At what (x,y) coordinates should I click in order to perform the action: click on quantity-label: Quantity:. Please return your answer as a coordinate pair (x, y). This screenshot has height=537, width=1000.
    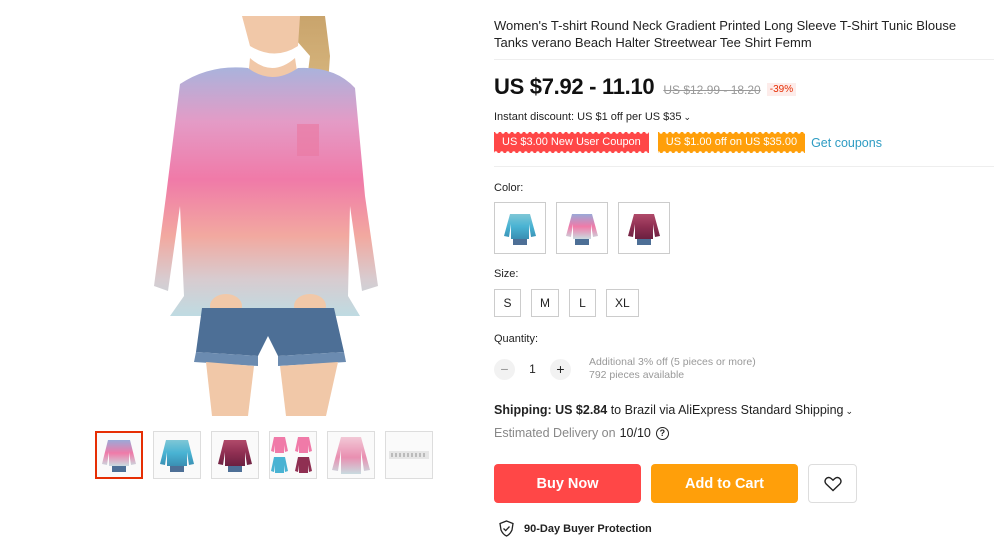
    Looking at the image, I should click on (516, 339).